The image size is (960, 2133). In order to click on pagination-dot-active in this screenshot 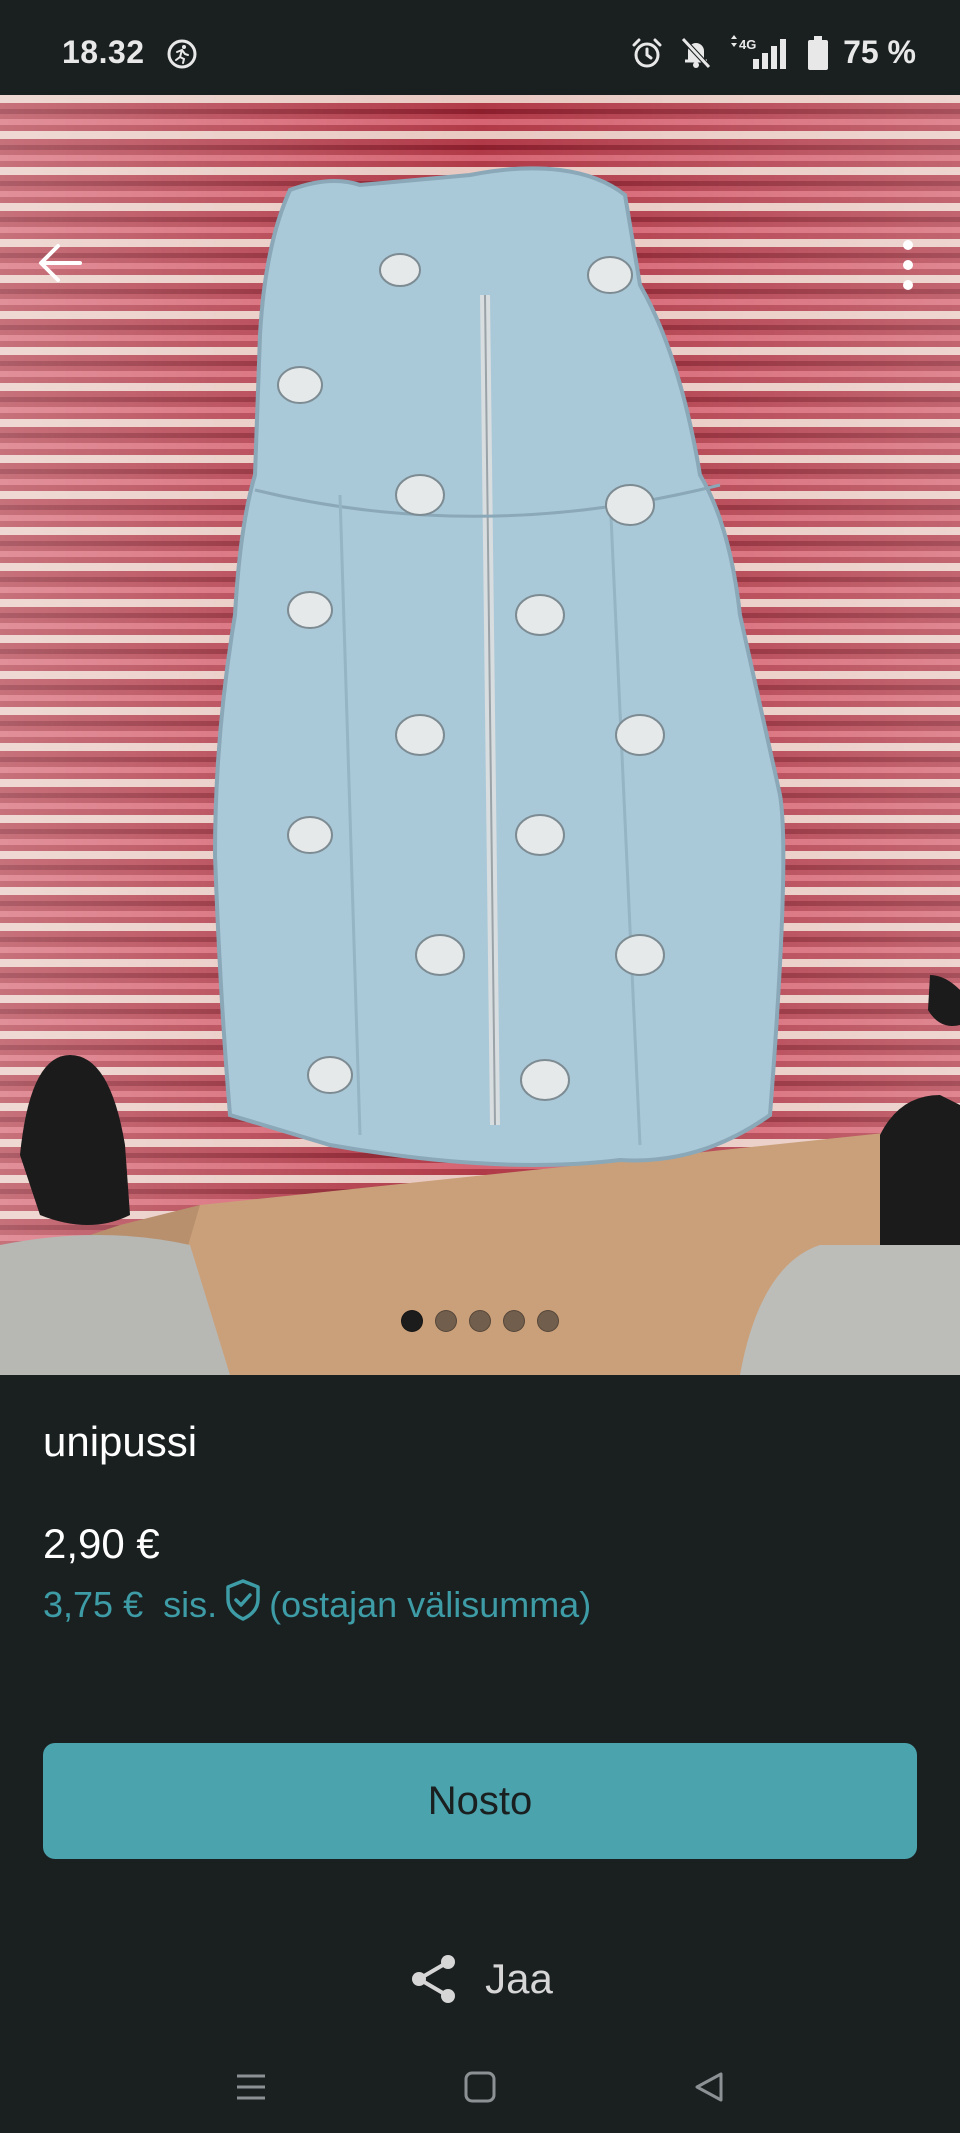, I will do `click(412, 1321)`.